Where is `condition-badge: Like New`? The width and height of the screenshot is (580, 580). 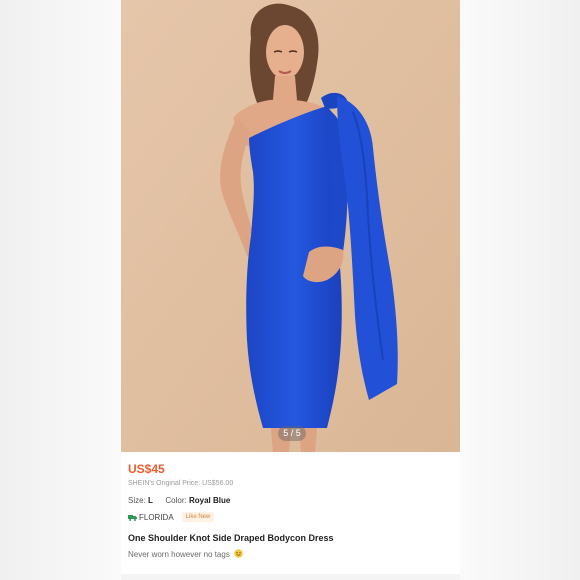
condition-badge: Like New is located at coordinates (198, 517).